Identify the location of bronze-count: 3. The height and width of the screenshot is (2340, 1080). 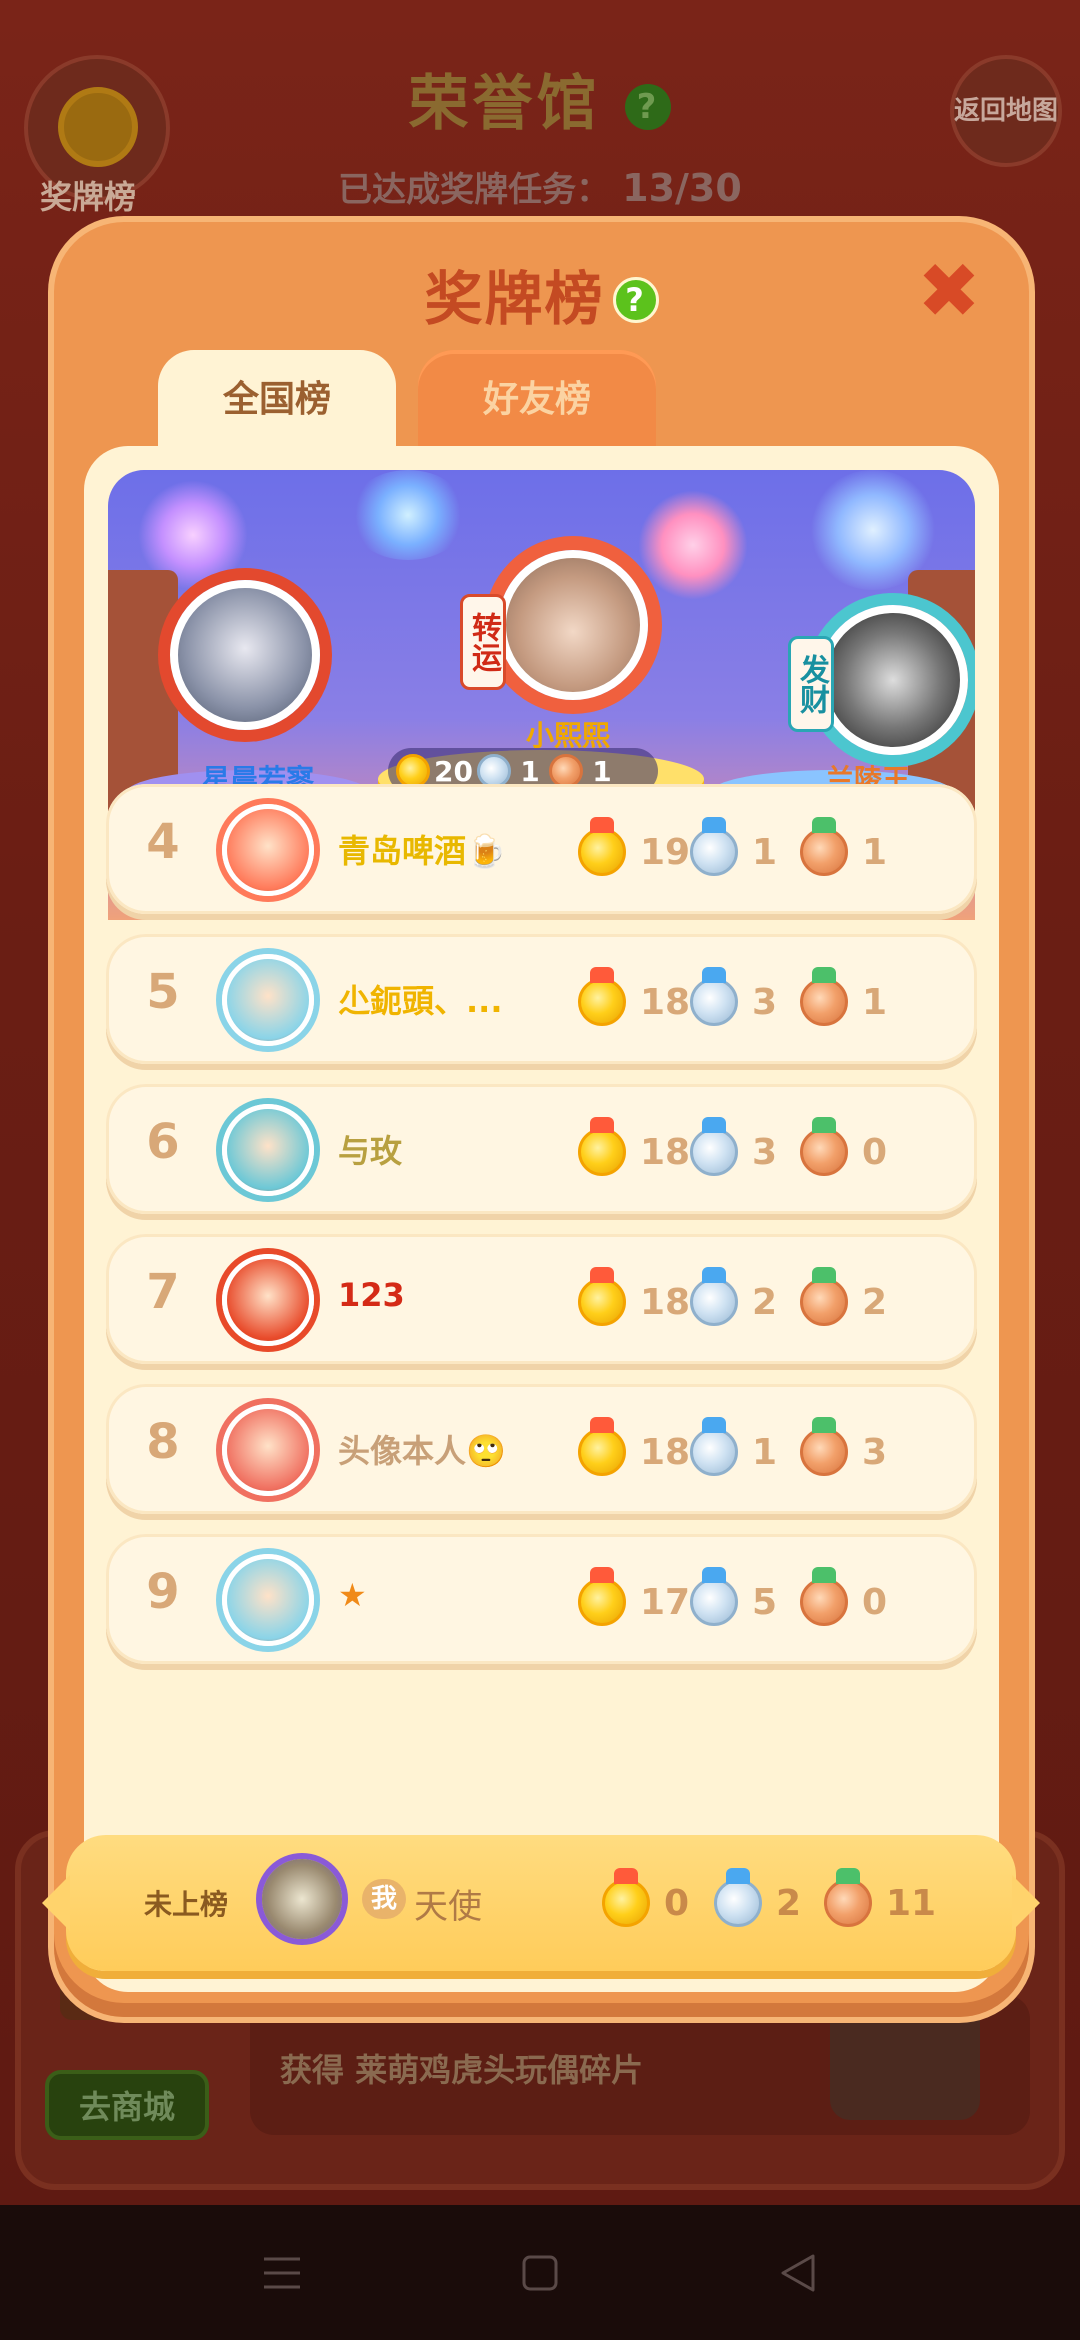
(875, 1452).